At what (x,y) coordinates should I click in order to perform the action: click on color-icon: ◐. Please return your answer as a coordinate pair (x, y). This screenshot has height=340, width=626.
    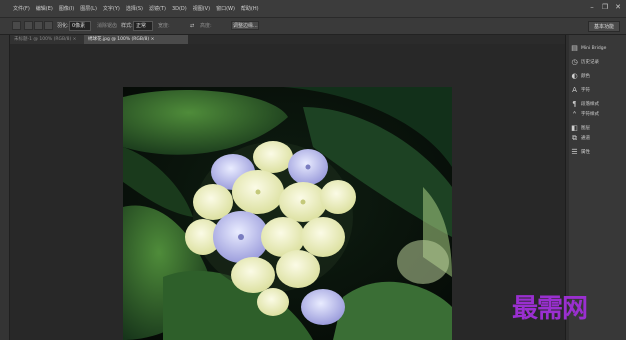
    Looking at the image, I should click on (574, 75).